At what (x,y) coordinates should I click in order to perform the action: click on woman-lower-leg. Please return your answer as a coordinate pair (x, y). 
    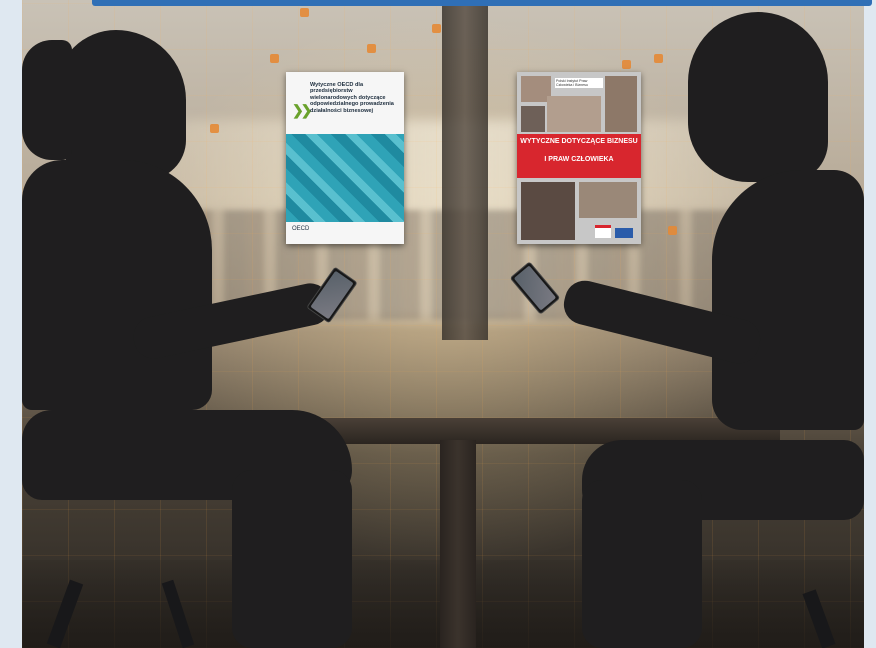
    Looking at the image, I should click on (292, 559).